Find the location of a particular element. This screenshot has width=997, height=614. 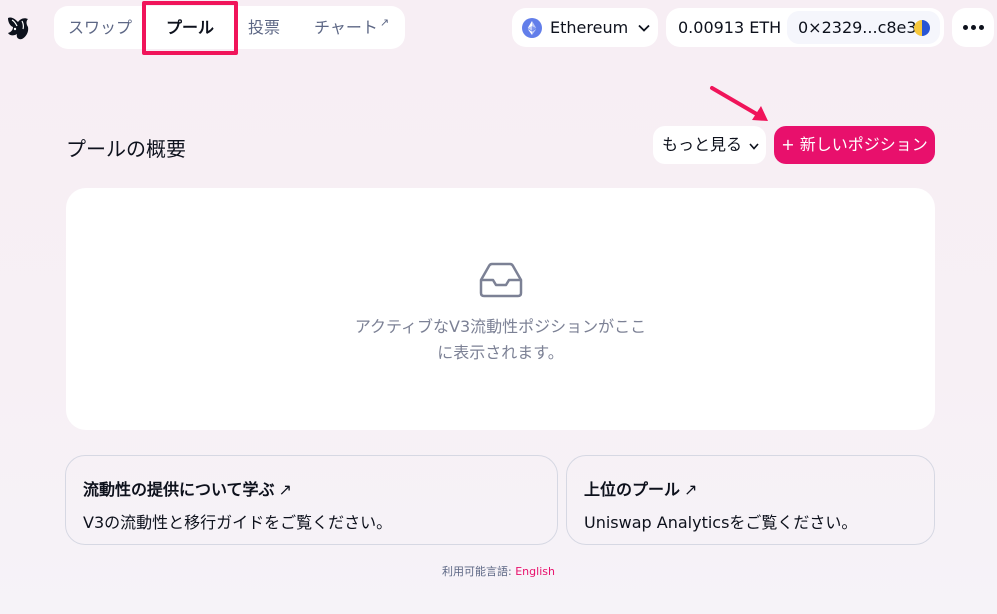

top-pools-title-text: 上位のプール is located at coordinates (632, 489).